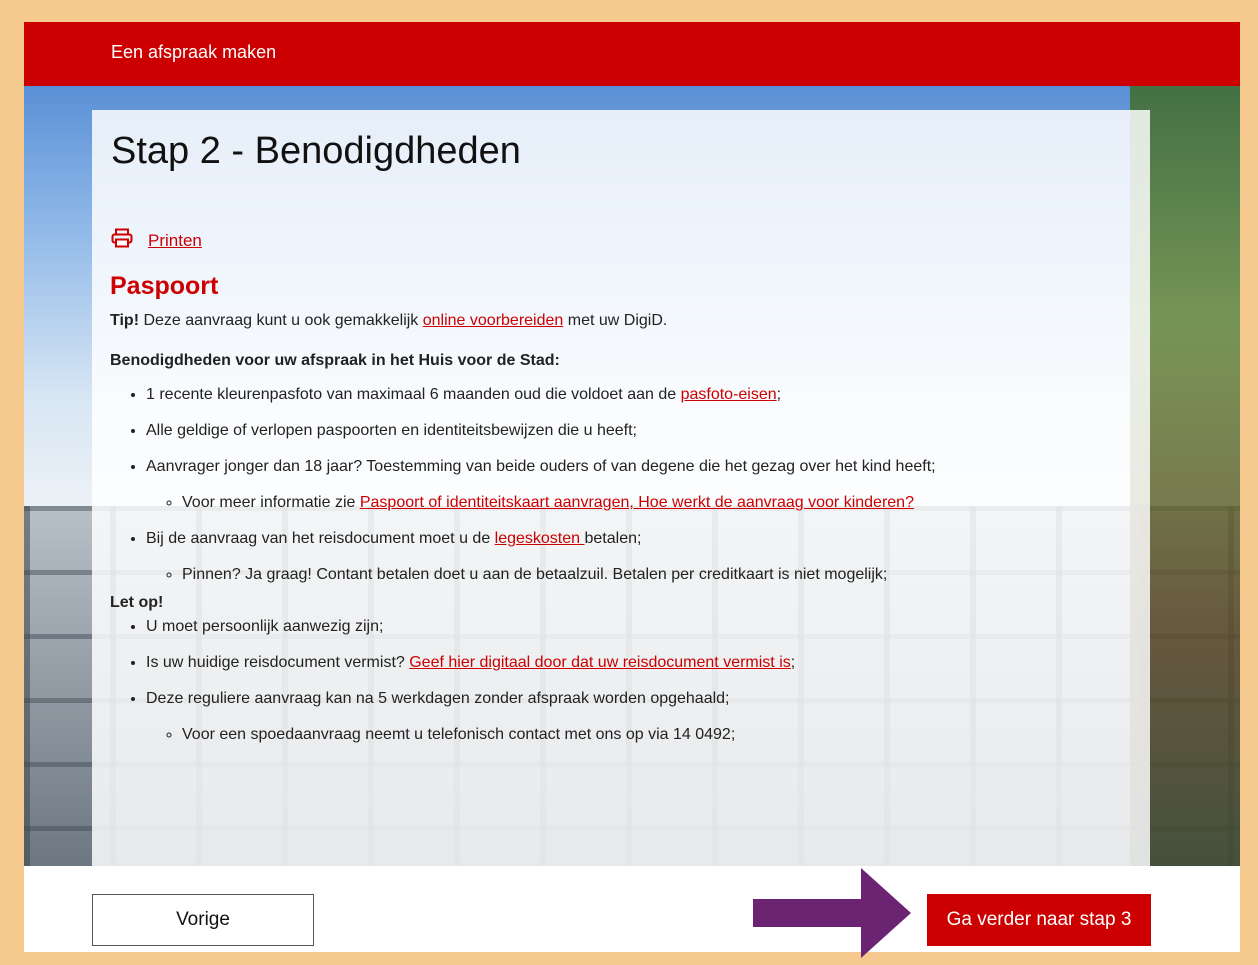  What do you see at coordinates (613, 538) in the screenshot?
I see `list-item-text: betalen;` at bounding box center [613, 538].